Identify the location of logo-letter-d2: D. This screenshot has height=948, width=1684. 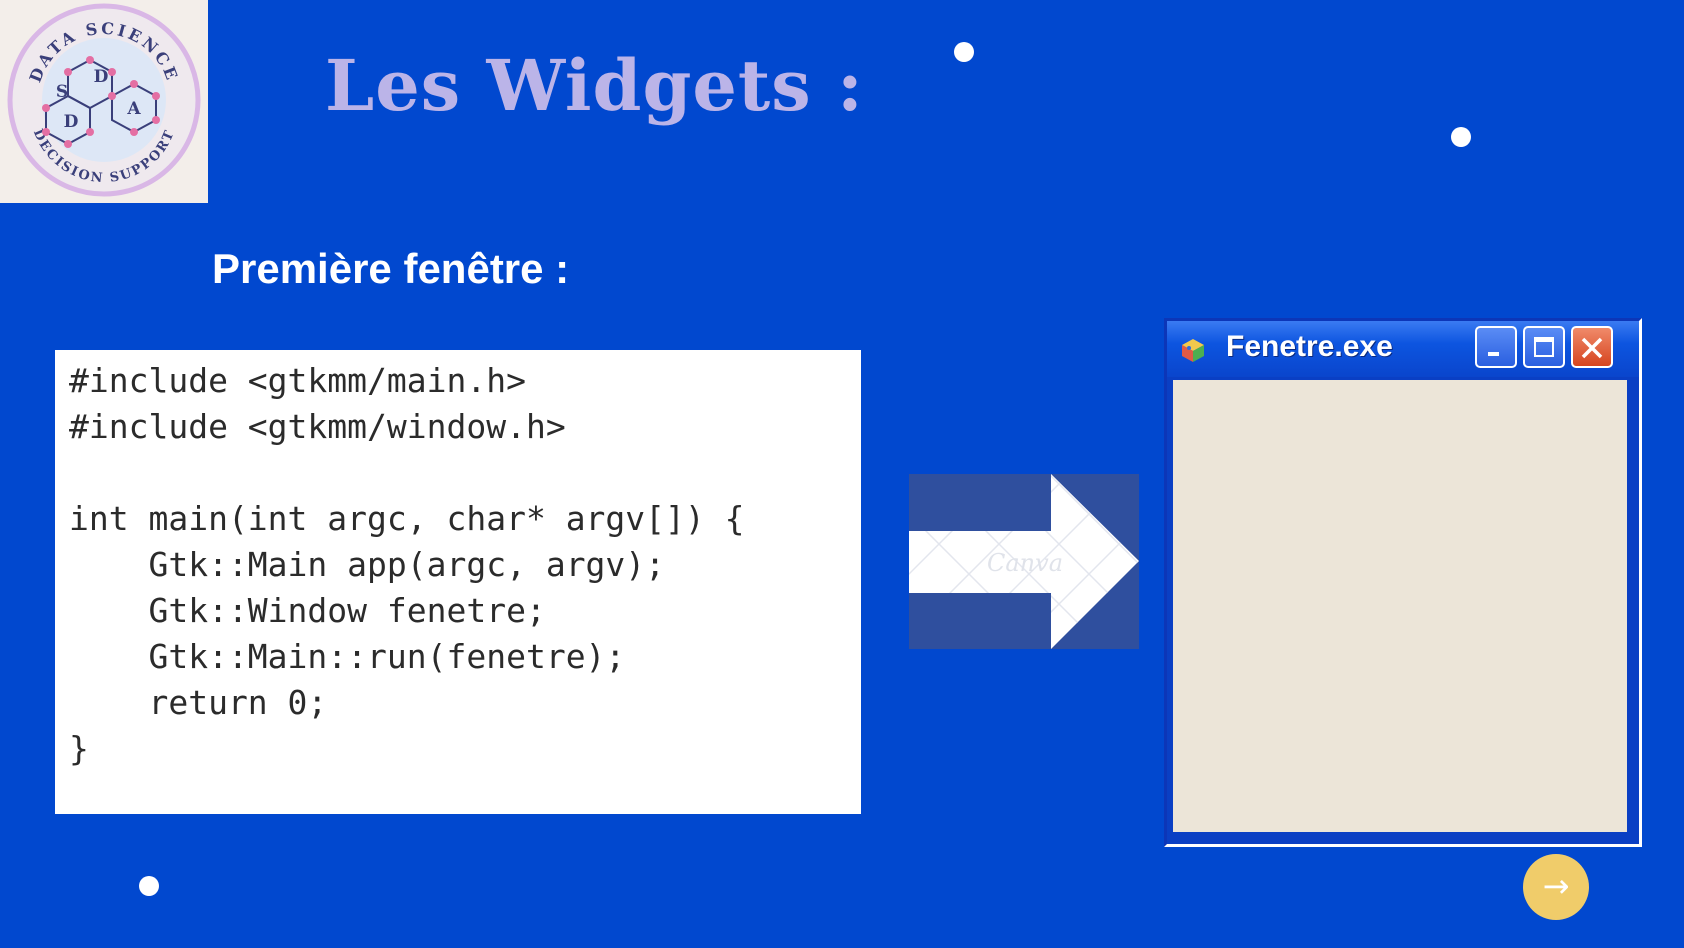
(71, 122).